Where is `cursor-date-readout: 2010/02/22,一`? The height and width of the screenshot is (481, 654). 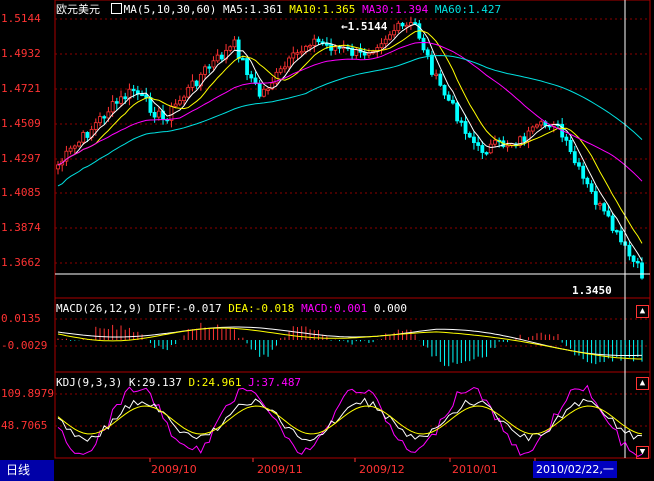
cursor-date-readout: 2010/02/22,一 is located at coordinates (575, 469).